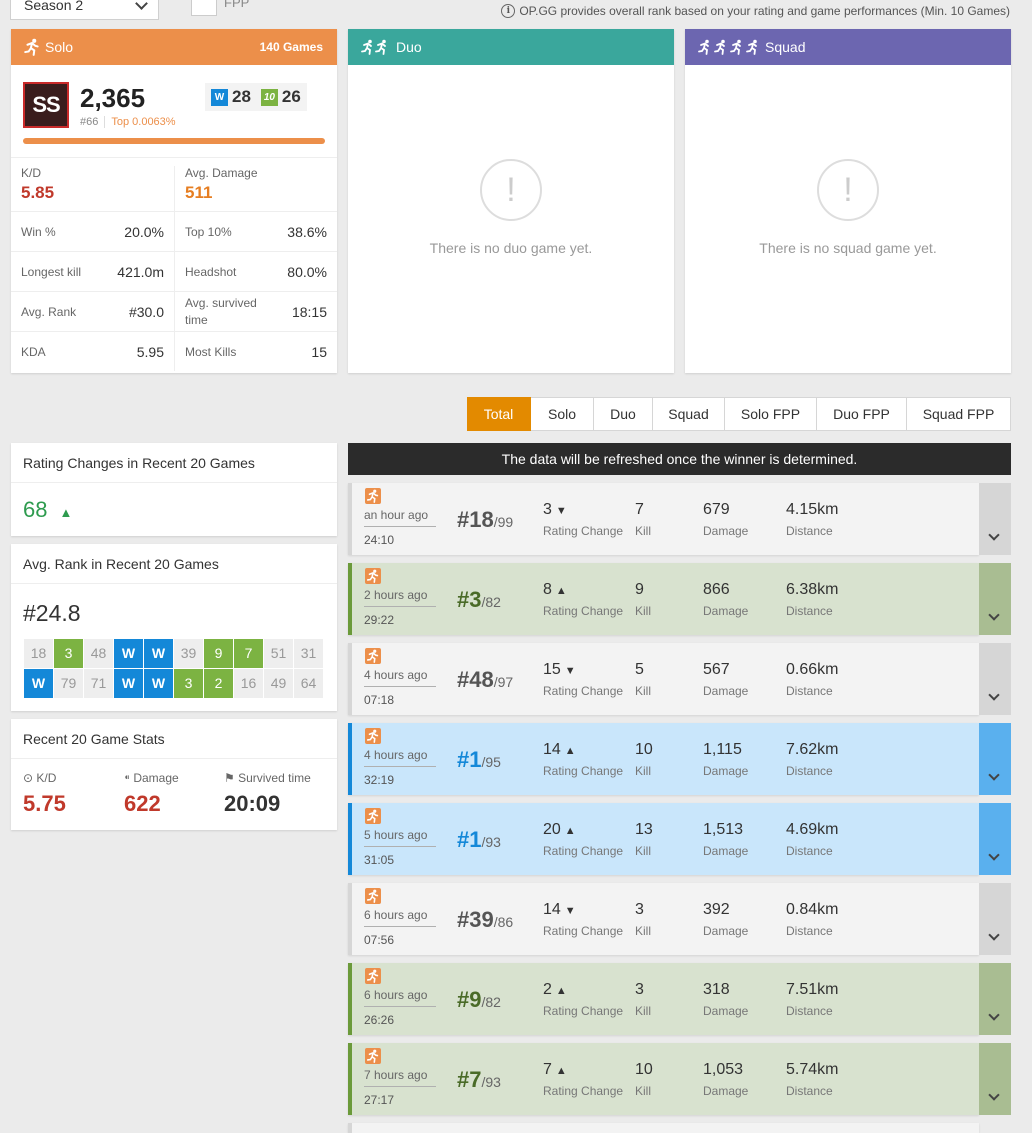  I want to click on arrow-up-icon: ▲, so click(66, 512).